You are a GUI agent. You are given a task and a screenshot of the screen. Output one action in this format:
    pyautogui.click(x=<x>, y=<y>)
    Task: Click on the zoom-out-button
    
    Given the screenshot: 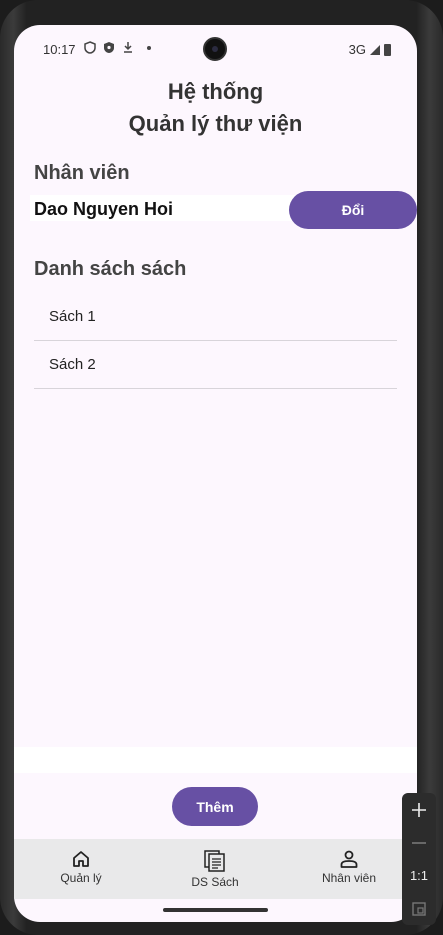 What is the action you would take?
    pyautogui.click(x=419, y=842)
    